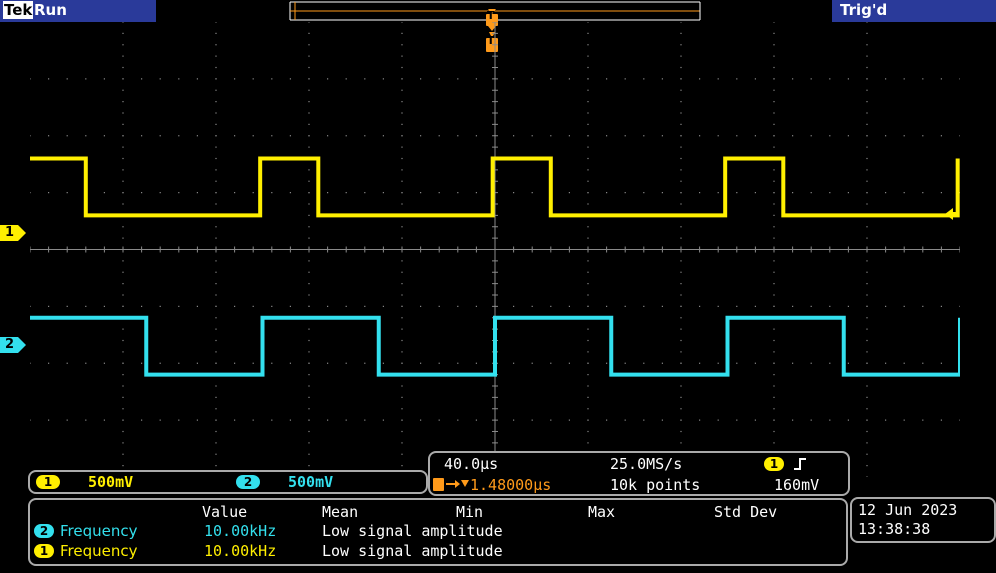 The height and width of the screenshot is (573, 996). What do you see at coordinates (774, 464) in the screenshot?
I see `trigger-source-badge: 1` at bounding box center [774, 464].